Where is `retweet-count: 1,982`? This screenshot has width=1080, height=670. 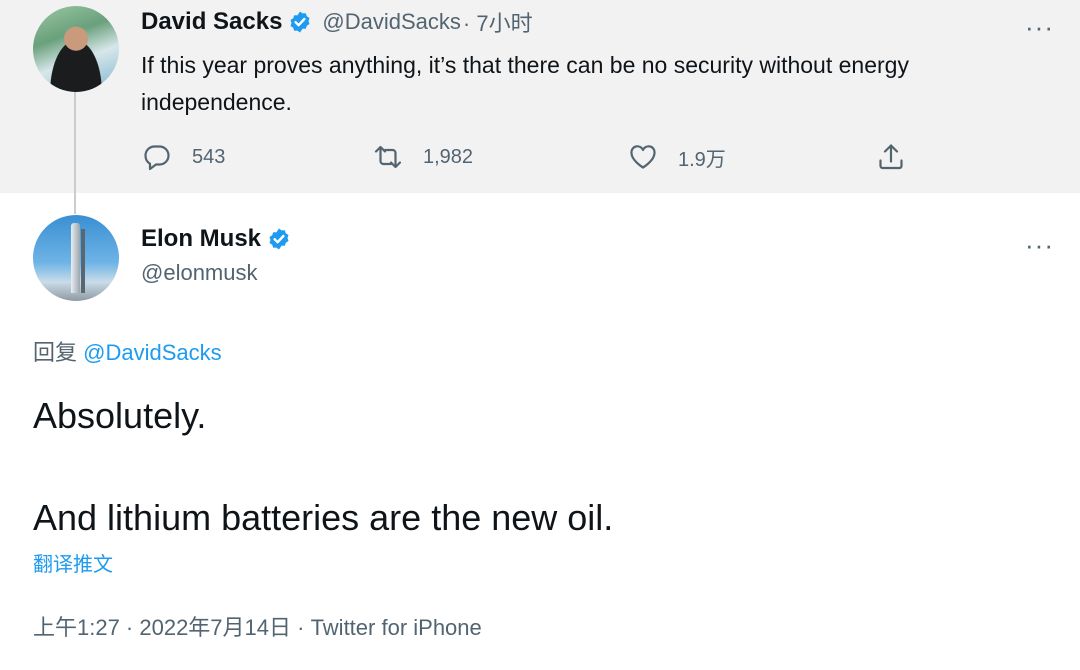
retweet-count: 1,982 is located at coordinates (448, 156).